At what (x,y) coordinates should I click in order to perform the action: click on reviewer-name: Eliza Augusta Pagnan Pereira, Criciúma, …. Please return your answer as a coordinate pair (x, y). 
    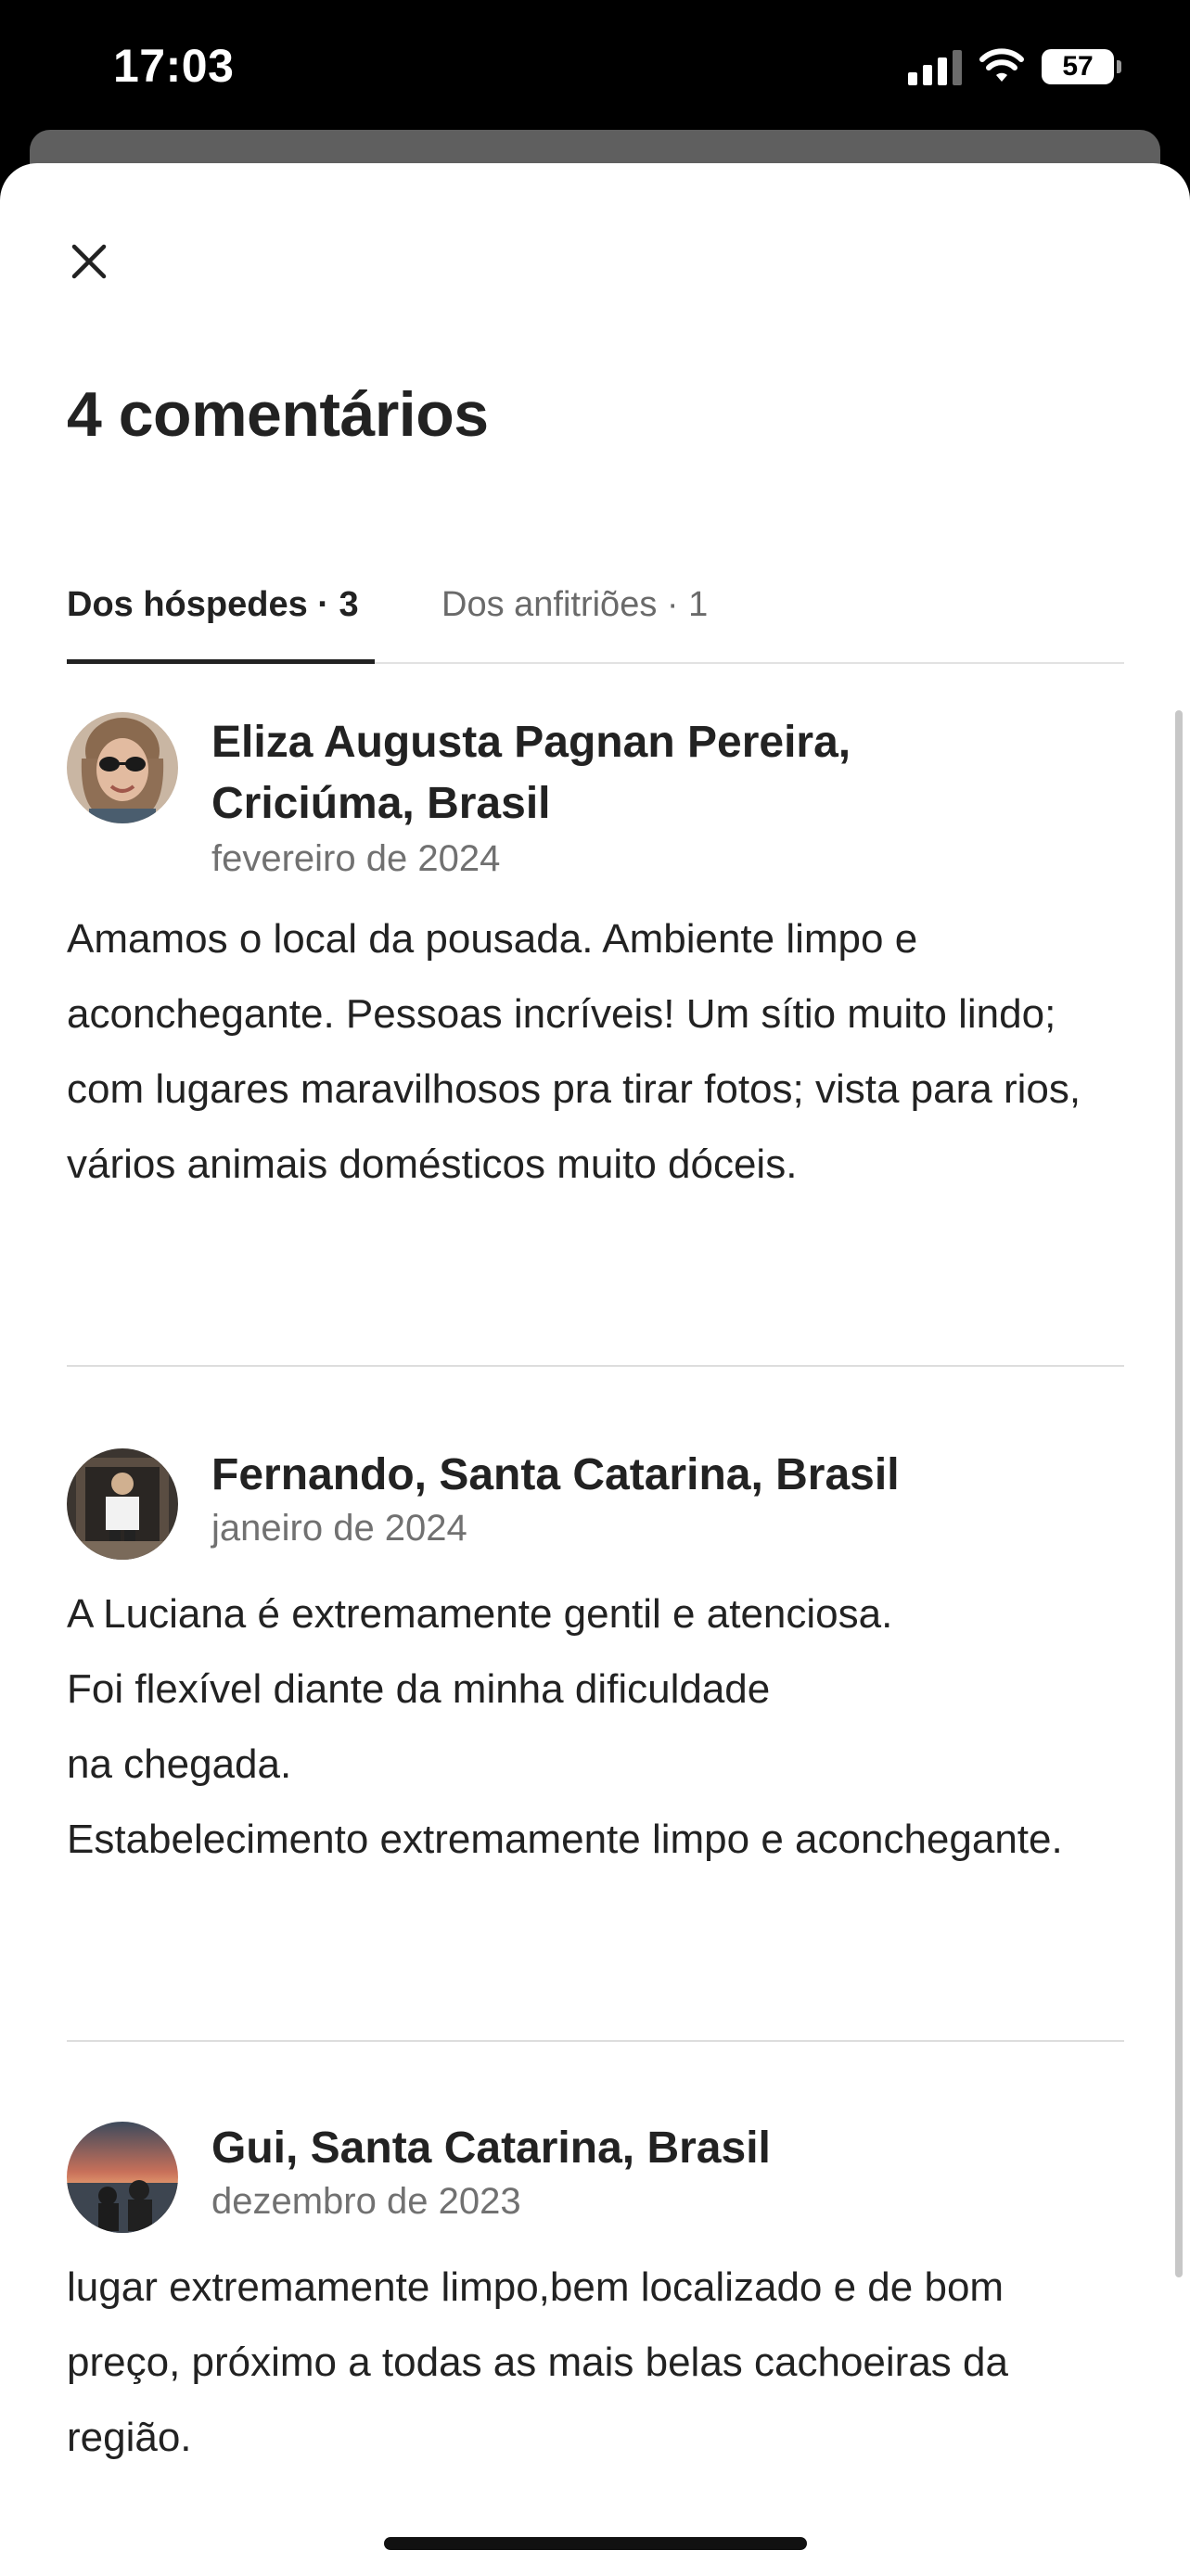
    Looking at the image, I should click on (531, 773).